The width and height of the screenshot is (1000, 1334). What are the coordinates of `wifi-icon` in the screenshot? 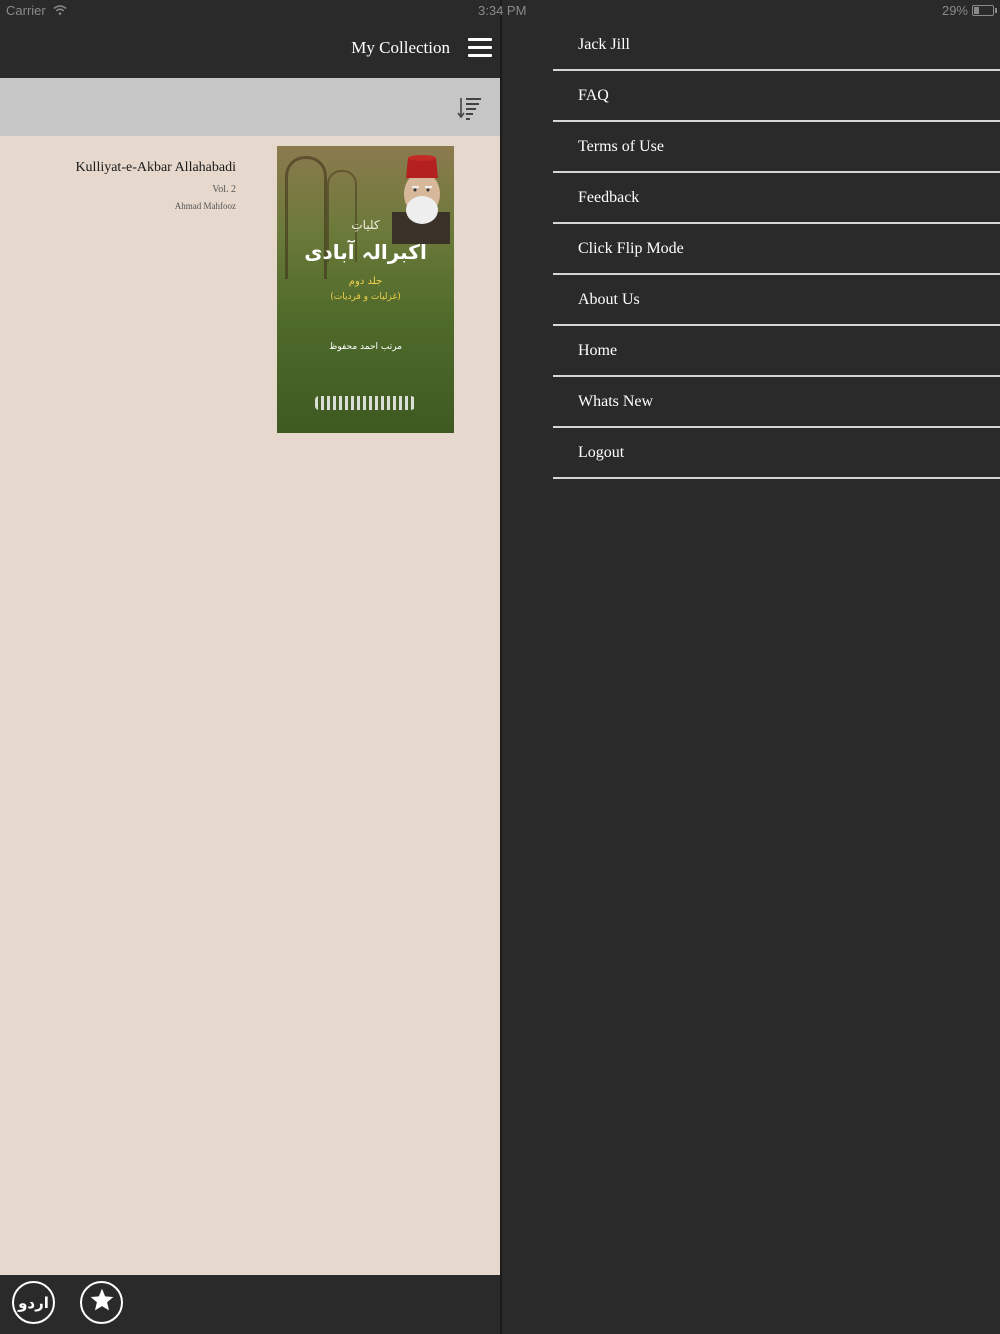 It's located at (60, 10).